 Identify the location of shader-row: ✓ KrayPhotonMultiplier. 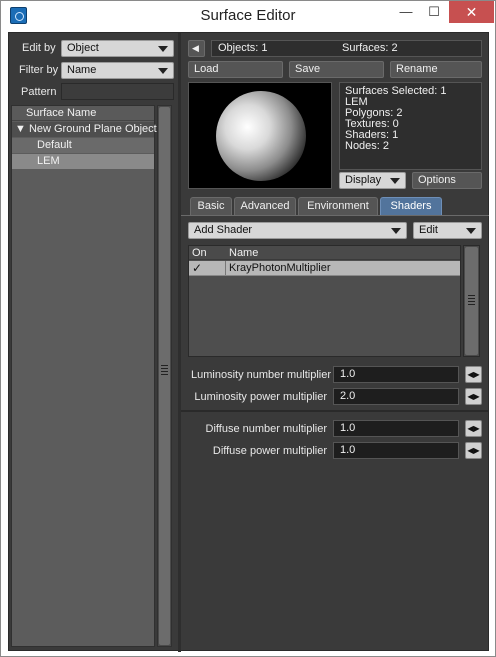
(324, 268).